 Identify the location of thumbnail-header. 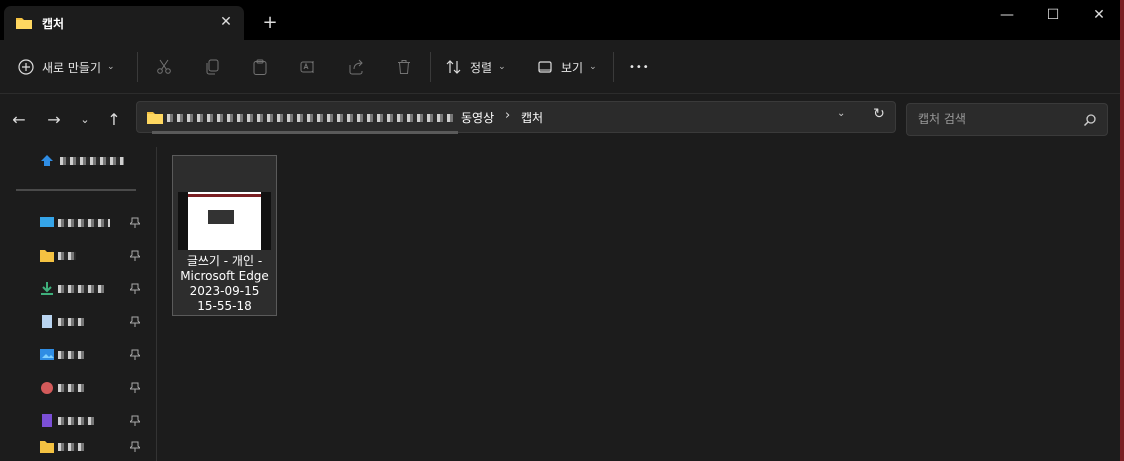
(224, 195).